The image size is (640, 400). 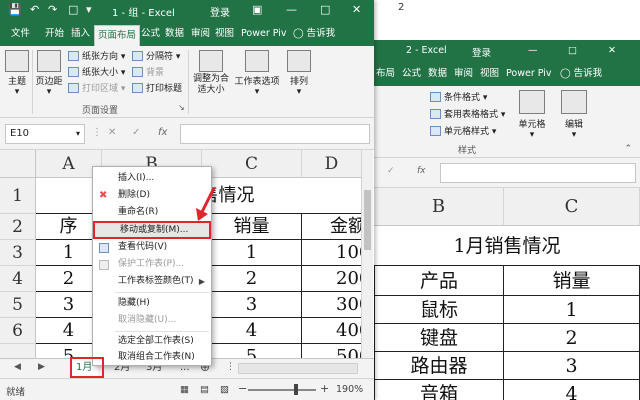 What do you see at coordinates (157, 89) in the screenshot?
I see `print-titles-button: 打印标题` at bounding box center [157, 89].